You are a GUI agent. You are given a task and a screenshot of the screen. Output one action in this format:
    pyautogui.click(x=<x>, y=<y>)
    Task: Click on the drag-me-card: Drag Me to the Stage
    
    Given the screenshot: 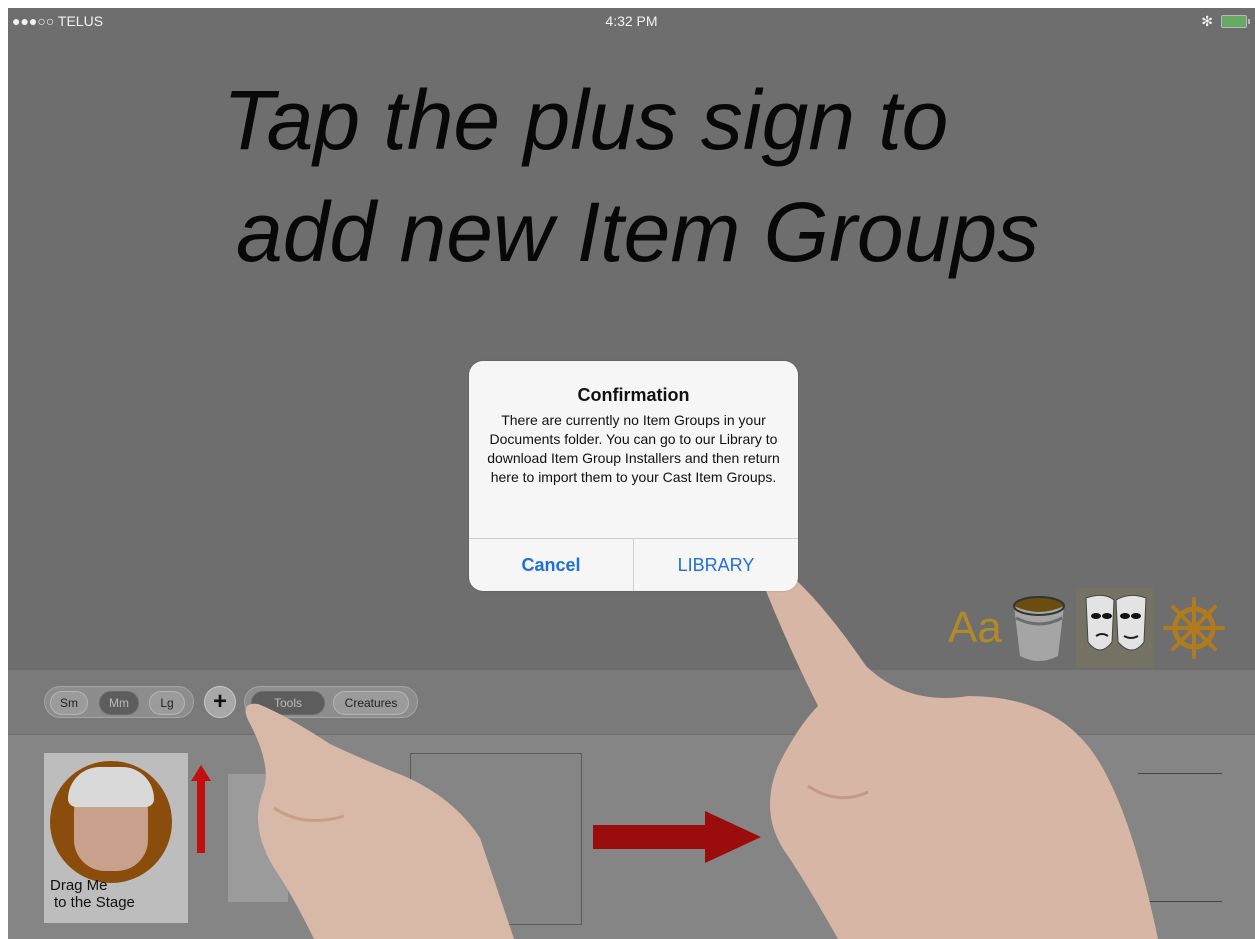 What is the action you would take?
    pyautogui.click(x=127, y=838)
    